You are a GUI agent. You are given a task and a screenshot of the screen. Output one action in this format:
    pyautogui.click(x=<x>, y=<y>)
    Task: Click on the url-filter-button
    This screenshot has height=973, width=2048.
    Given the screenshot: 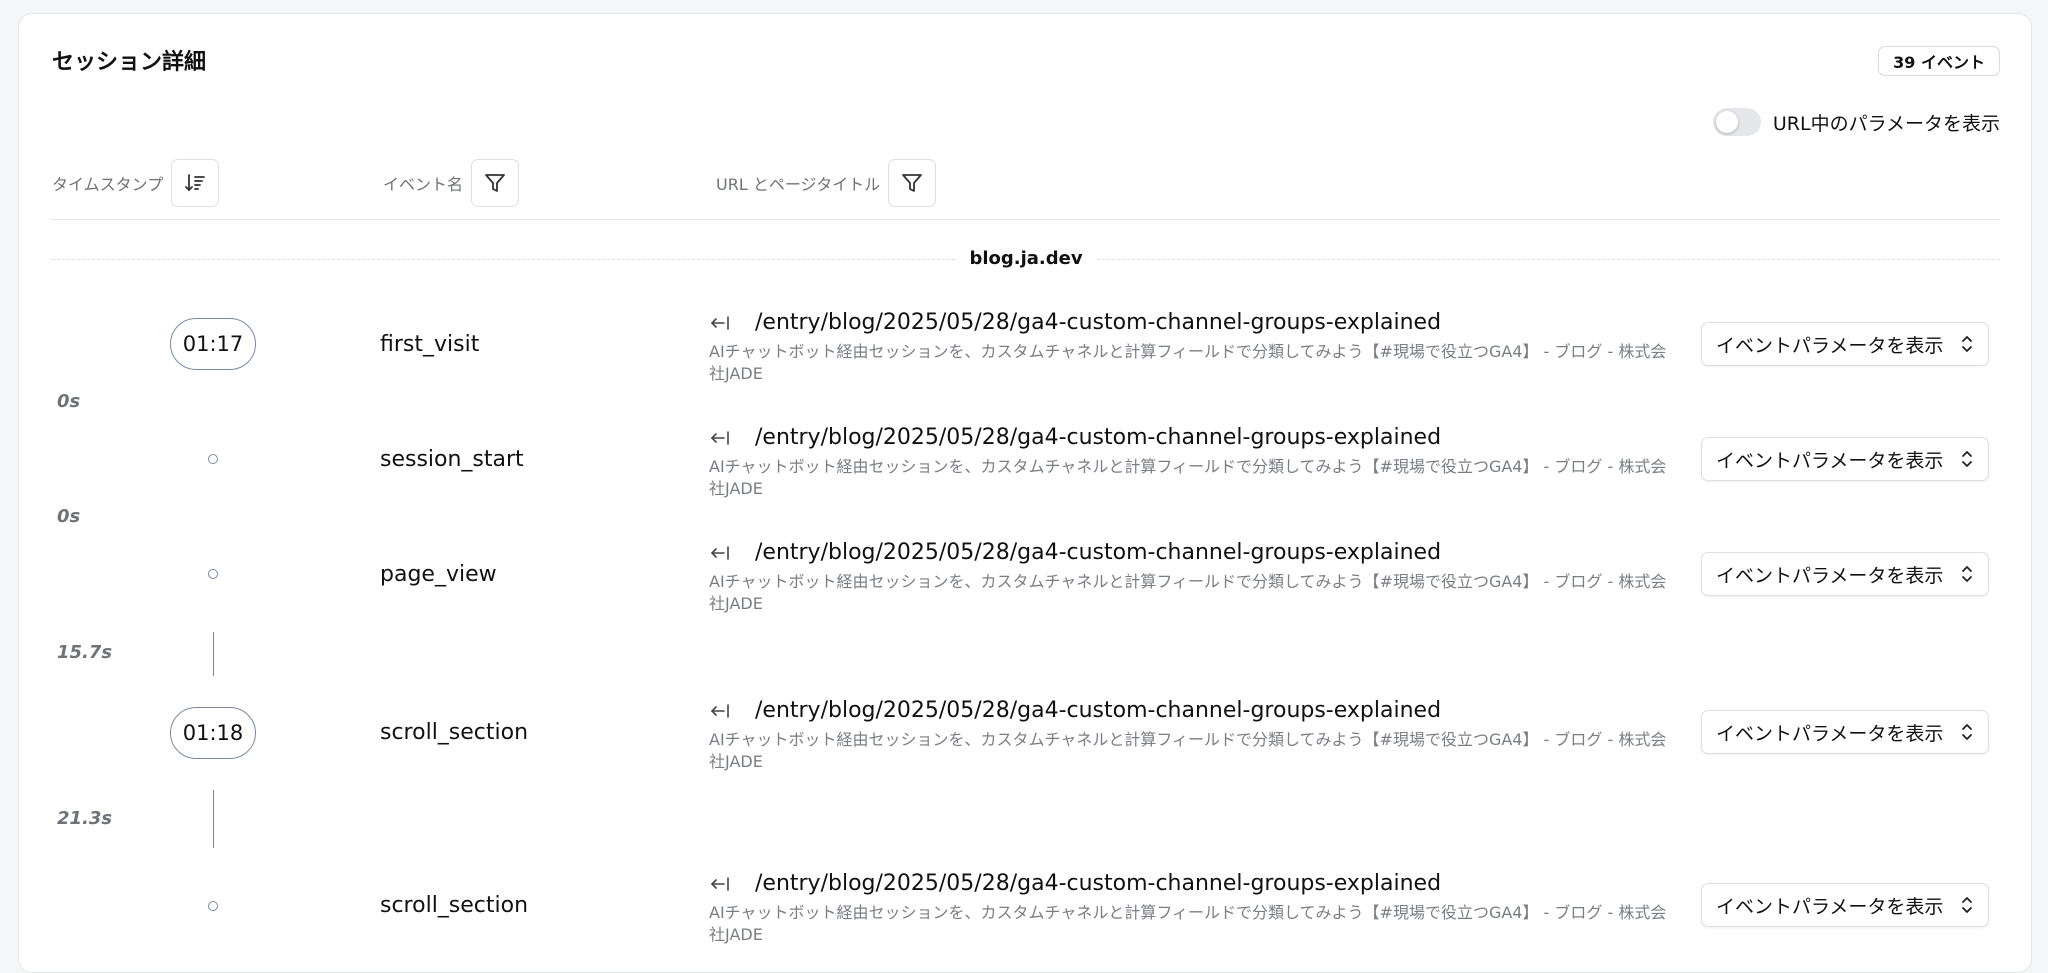 What is the action you would take?
    pyautogui.click(x=912, y=183)
    